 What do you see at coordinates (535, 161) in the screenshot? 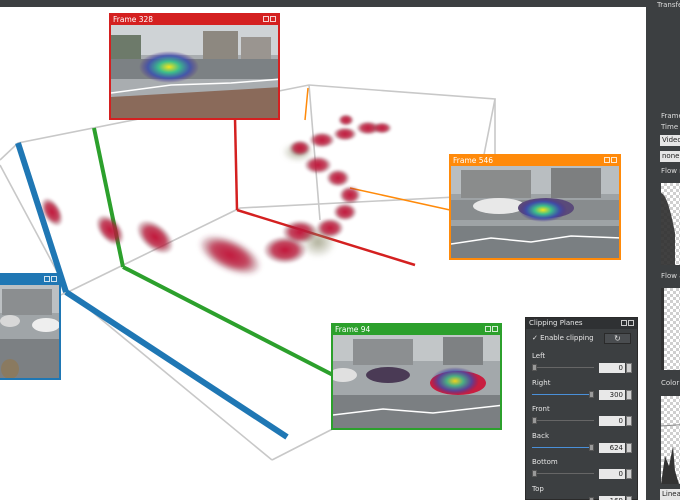
I see `frame-546-title: Frame 546` at bounding box center [535, 161].